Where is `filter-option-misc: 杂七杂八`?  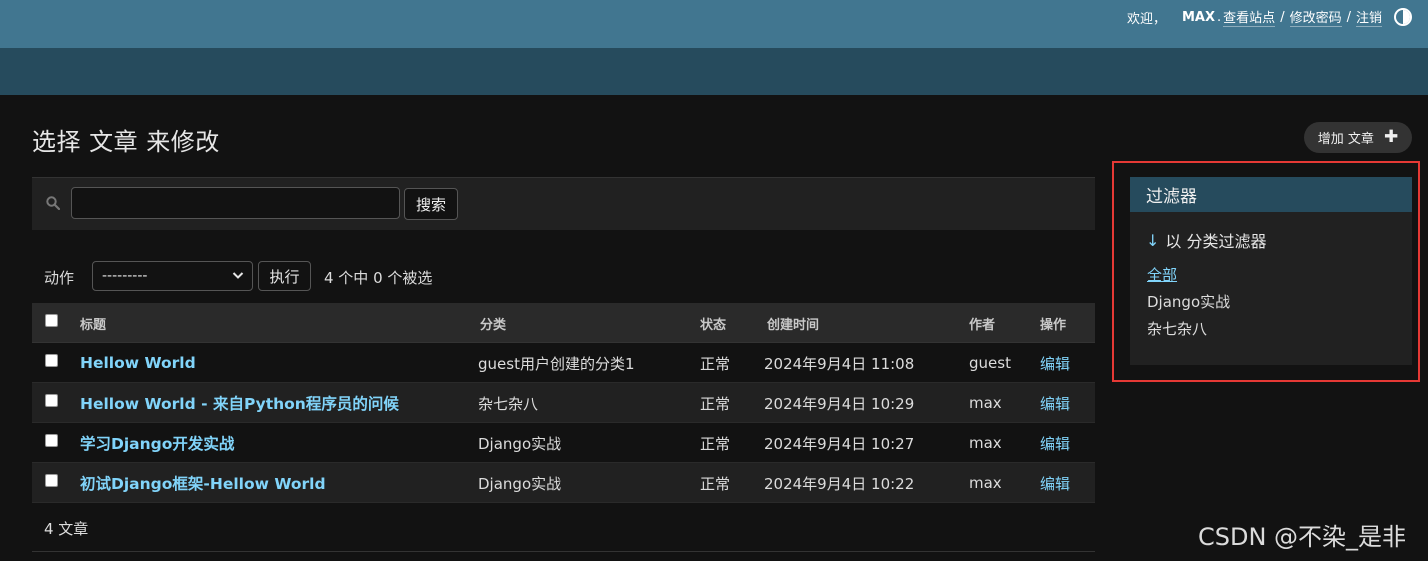
filter-option-misc: 杂七杂八 is located at coordinates (1177, 328).